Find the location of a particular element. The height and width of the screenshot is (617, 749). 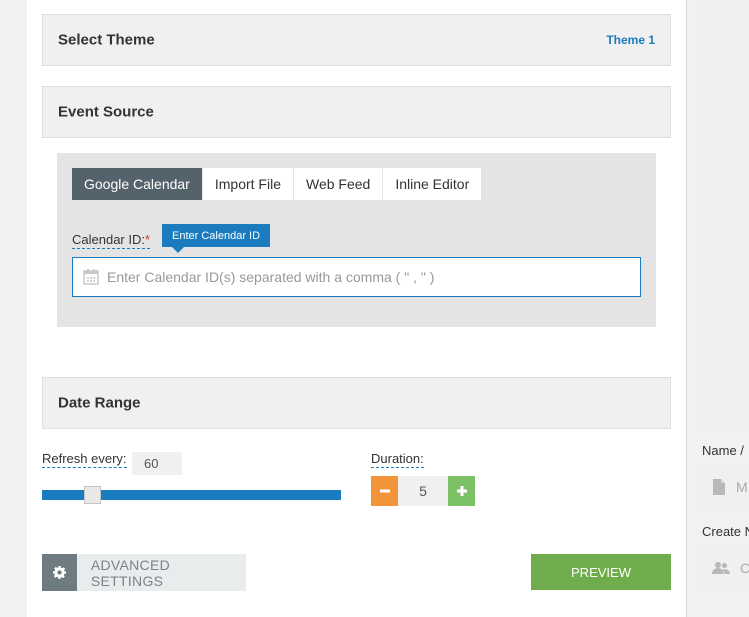

tab-import-file: Import File is located at coordinates (248, 184).